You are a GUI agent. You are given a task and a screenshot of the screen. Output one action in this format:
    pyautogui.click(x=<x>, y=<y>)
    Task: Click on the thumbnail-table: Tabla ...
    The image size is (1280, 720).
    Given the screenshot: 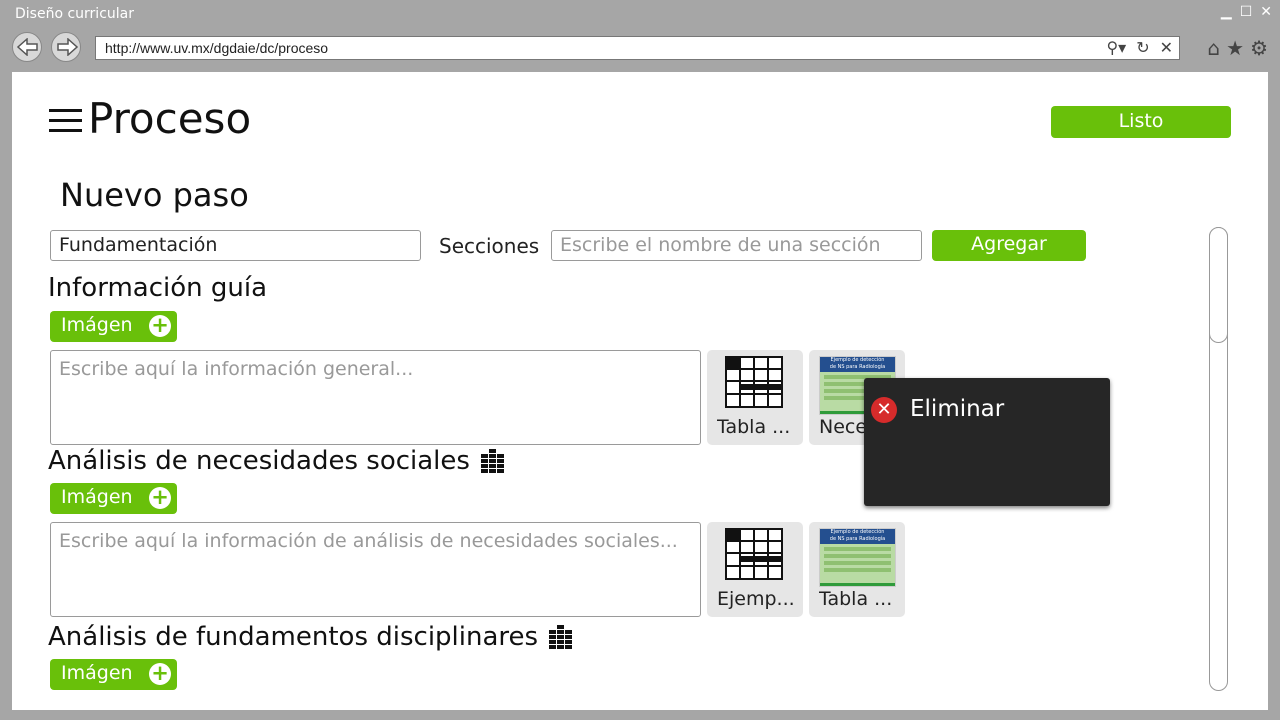 What is the action you would take?
    pyautogui.click(x=755, y=397)
    